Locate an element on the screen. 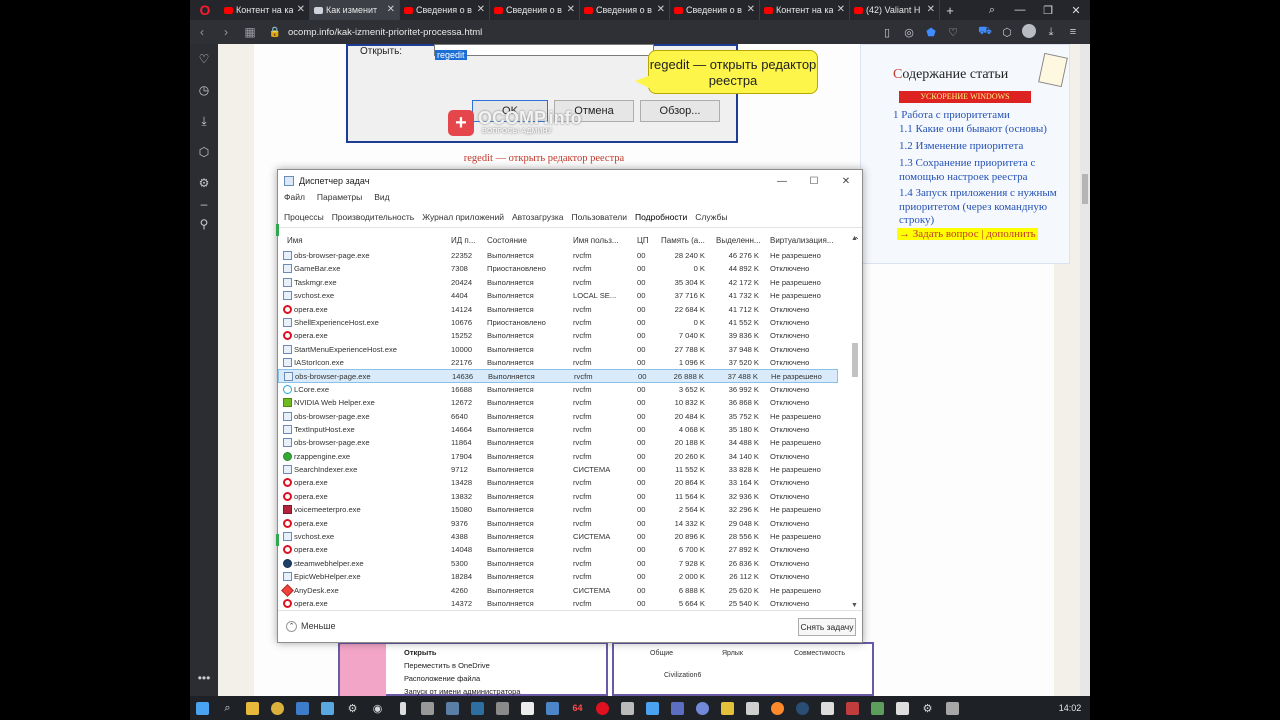 This screenshot has width=1280, height=720. badge-icon: 64 is located at coordinates (577, 708).